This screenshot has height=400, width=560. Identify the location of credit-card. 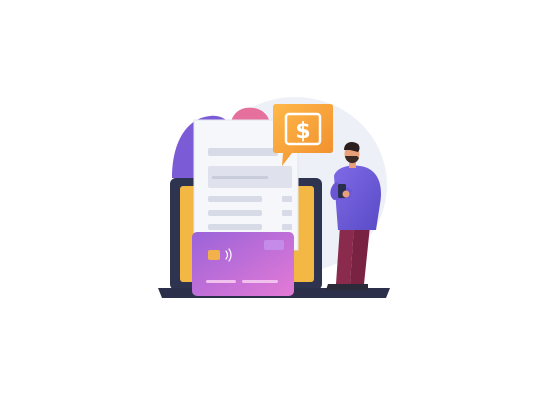
(243, 264).